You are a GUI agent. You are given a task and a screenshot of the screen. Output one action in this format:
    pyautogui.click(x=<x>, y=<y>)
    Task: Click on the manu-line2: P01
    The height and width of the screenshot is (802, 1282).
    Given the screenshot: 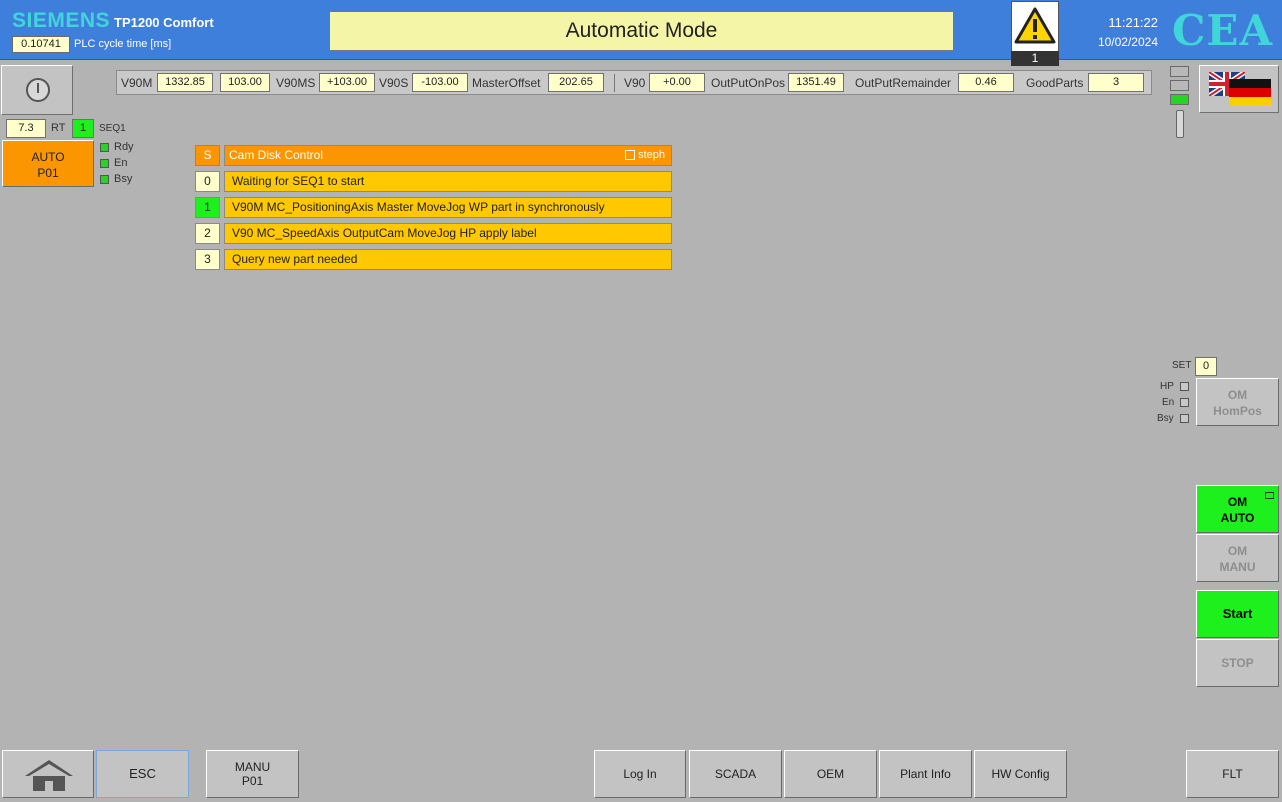 What is the action you would take?
    pyautogui.click(x=252, y=781)
    